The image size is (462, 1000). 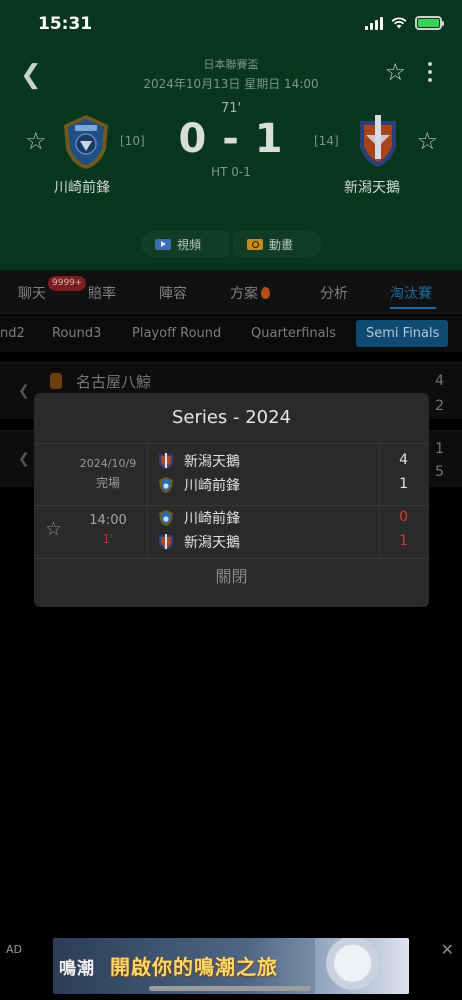 What do you see at coordinates (163, 244) in the screenshot?
I see `video-icon` at bounding box center [163, 244].